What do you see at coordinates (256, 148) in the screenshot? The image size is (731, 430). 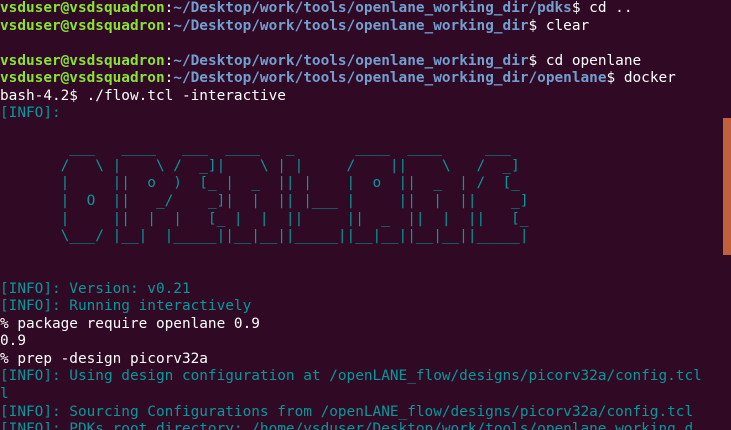 I see `ascii-logo-line: ___ ____ ___ ____ _ ____ ____ ___` at bounding box center [256, 148].